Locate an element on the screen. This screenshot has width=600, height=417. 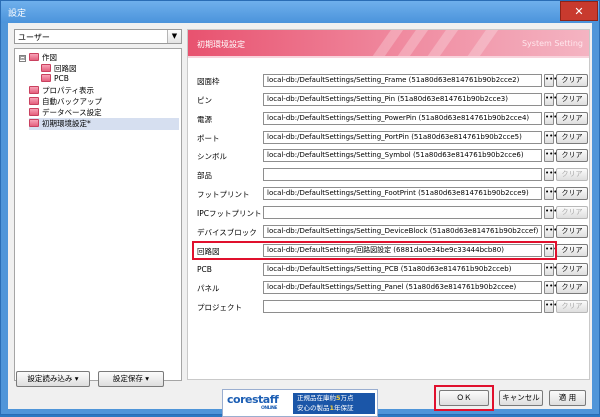
setting-label: シンボル is located at coordinates (212, 156).